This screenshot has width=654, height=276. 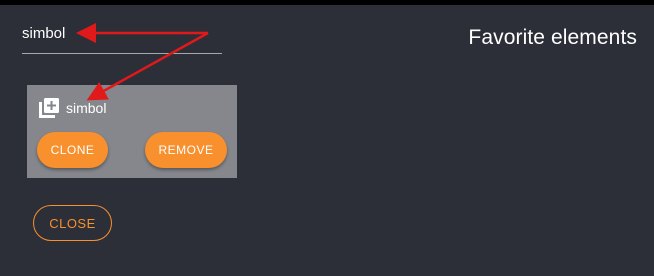 I want to click on panel-title: Favorite elements, so click(x=552, y=37).